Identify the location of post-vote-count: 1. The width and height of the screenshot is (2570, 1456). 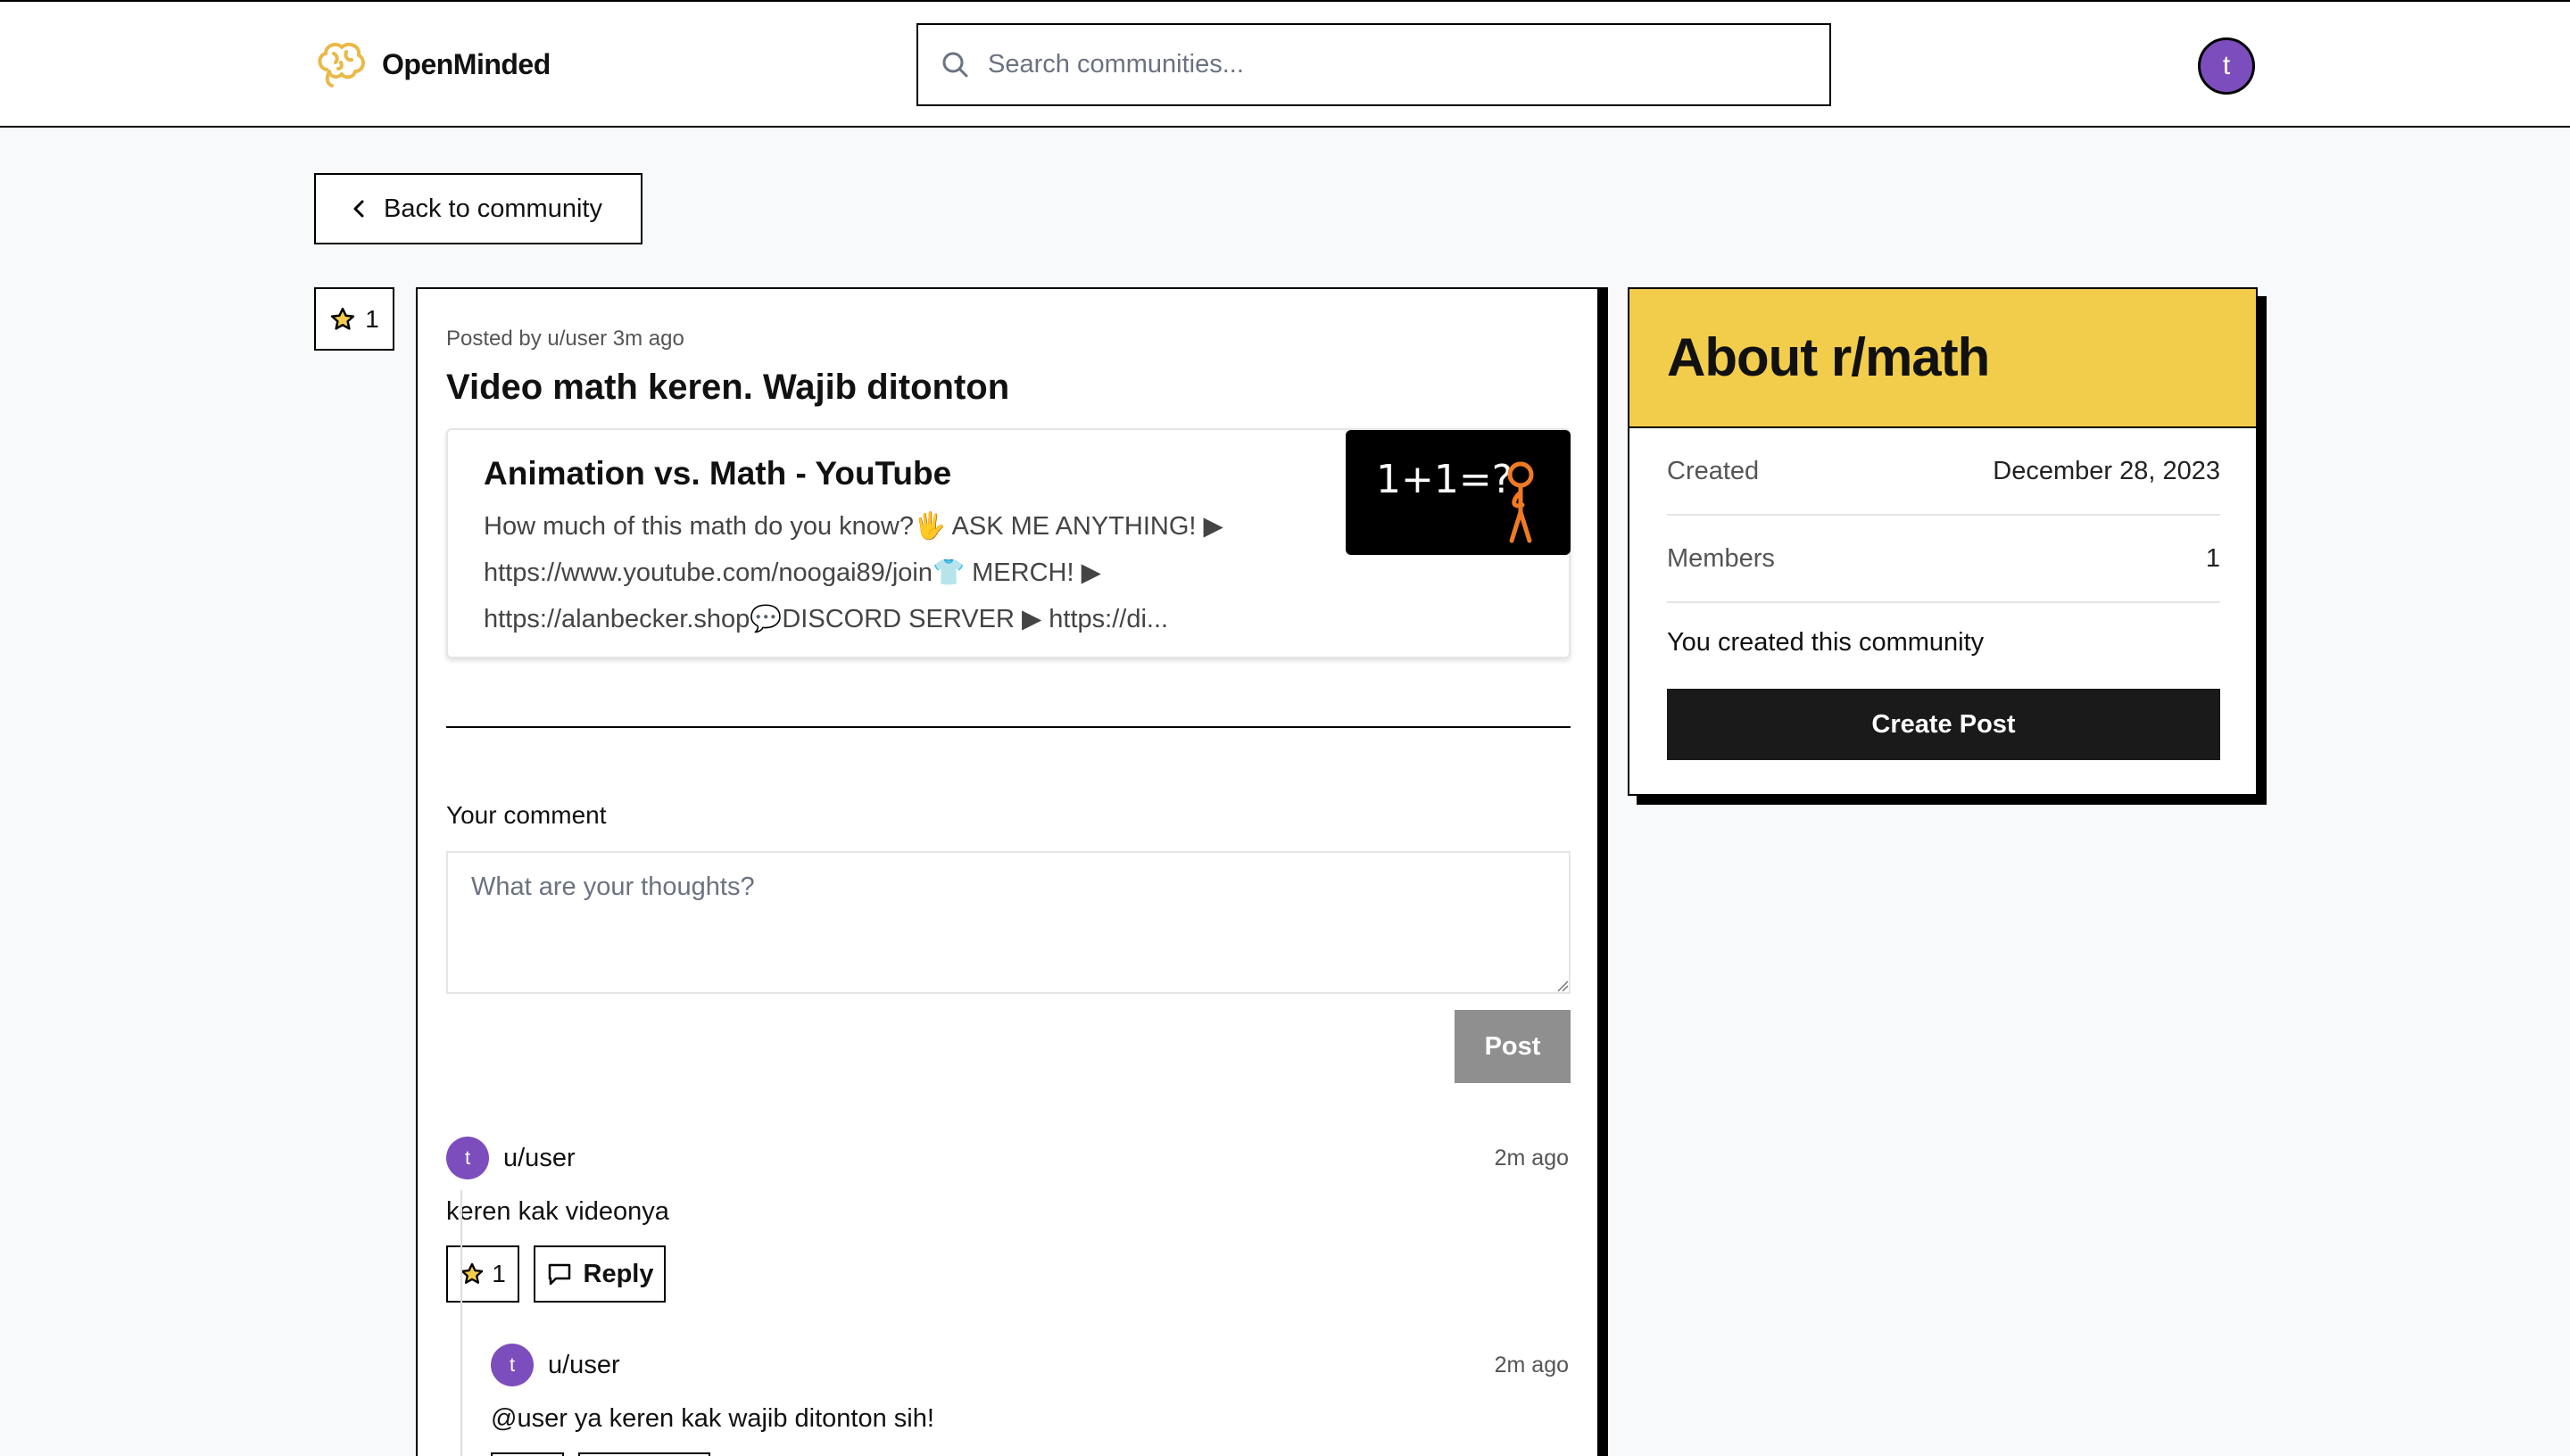
(372, 318).